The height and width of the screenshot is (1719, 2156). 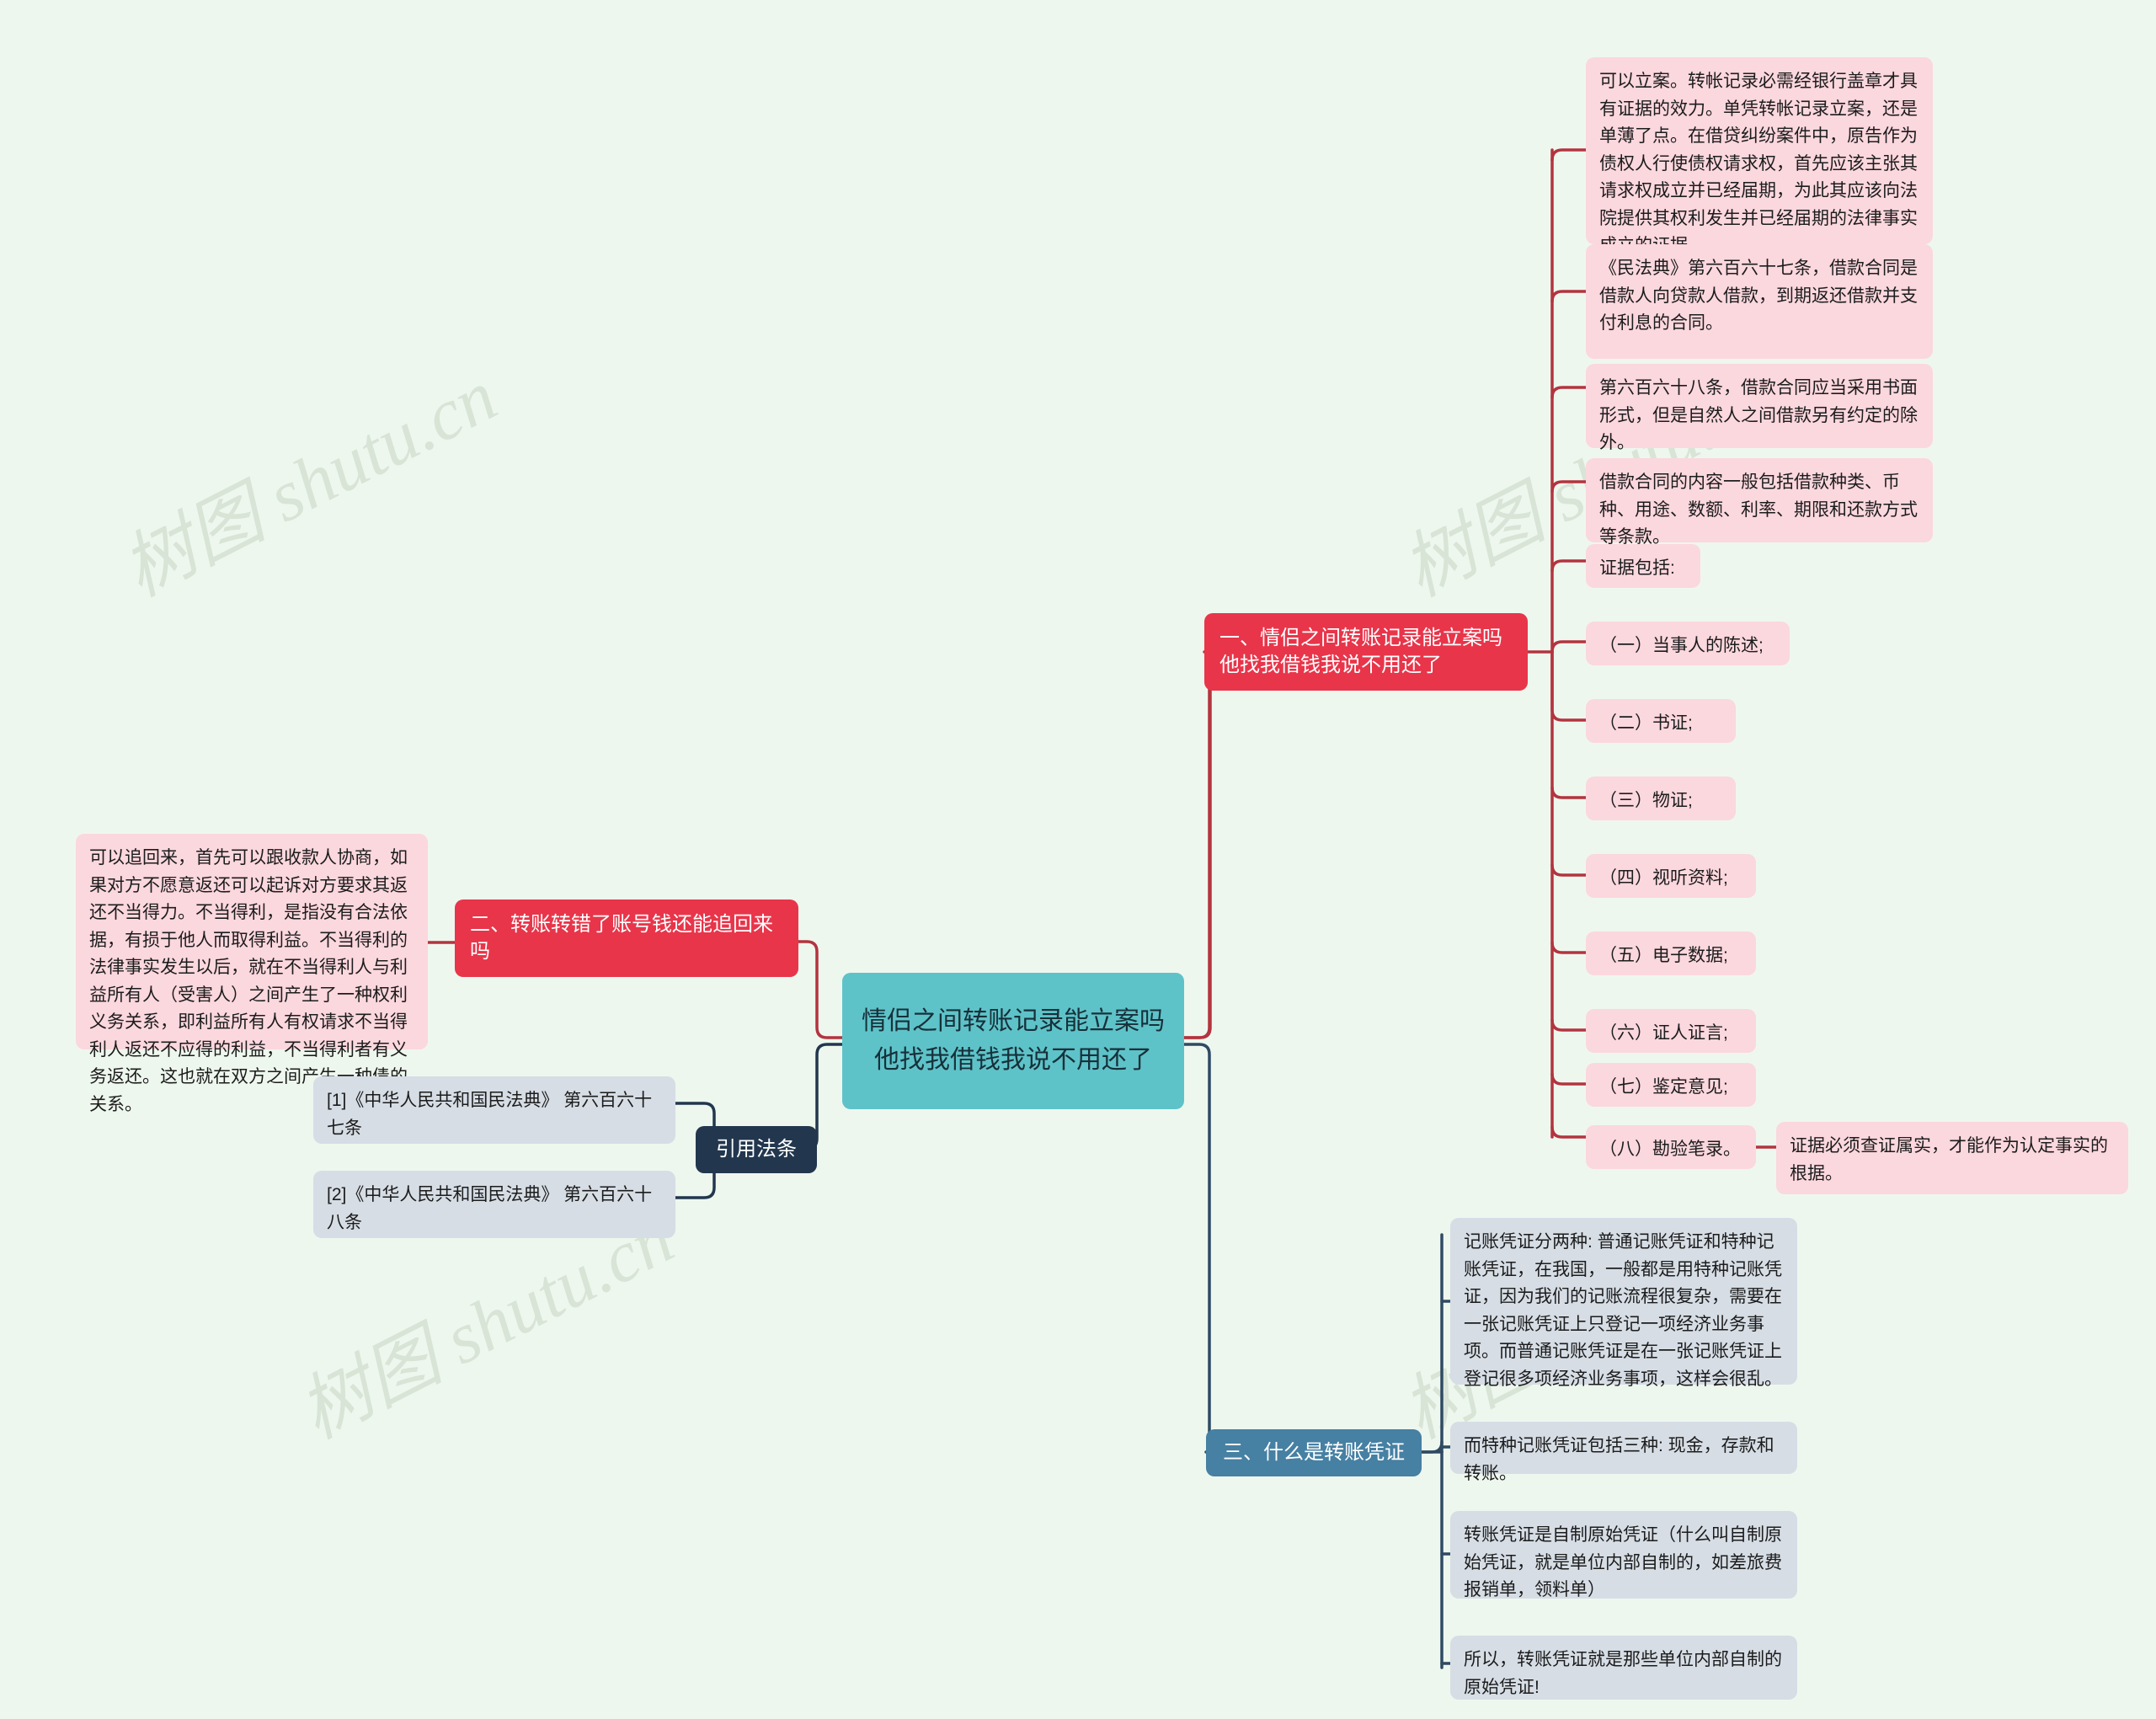 What do you see at coordinates (1671, 1085) in the screenshot?
I see `leaf-node: （七）鉴定意见;` at bounding box center [1671, 1085].